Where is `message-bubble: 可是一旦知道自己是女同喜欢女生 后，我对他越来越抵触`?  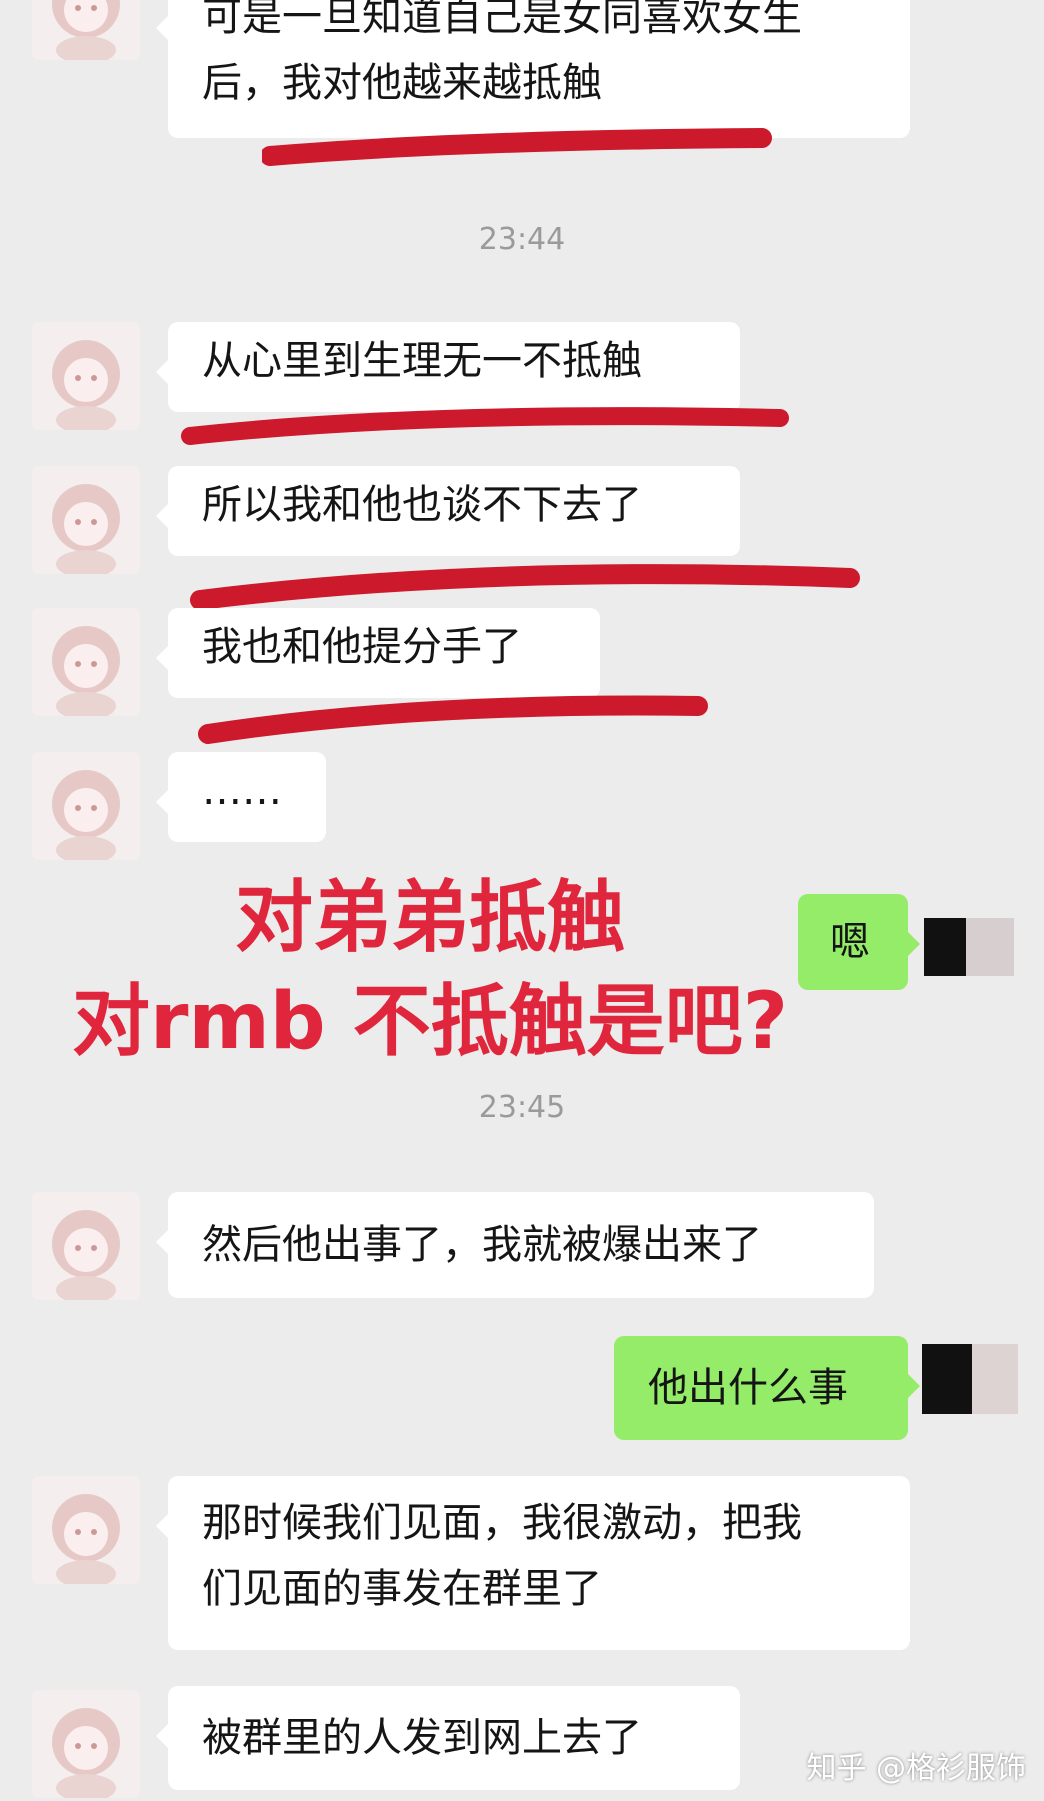
message-bubble: 可是一旦知道自己是女同喜欢女生 后，我对他越来越抵触 is located at coordinates (533, 69).